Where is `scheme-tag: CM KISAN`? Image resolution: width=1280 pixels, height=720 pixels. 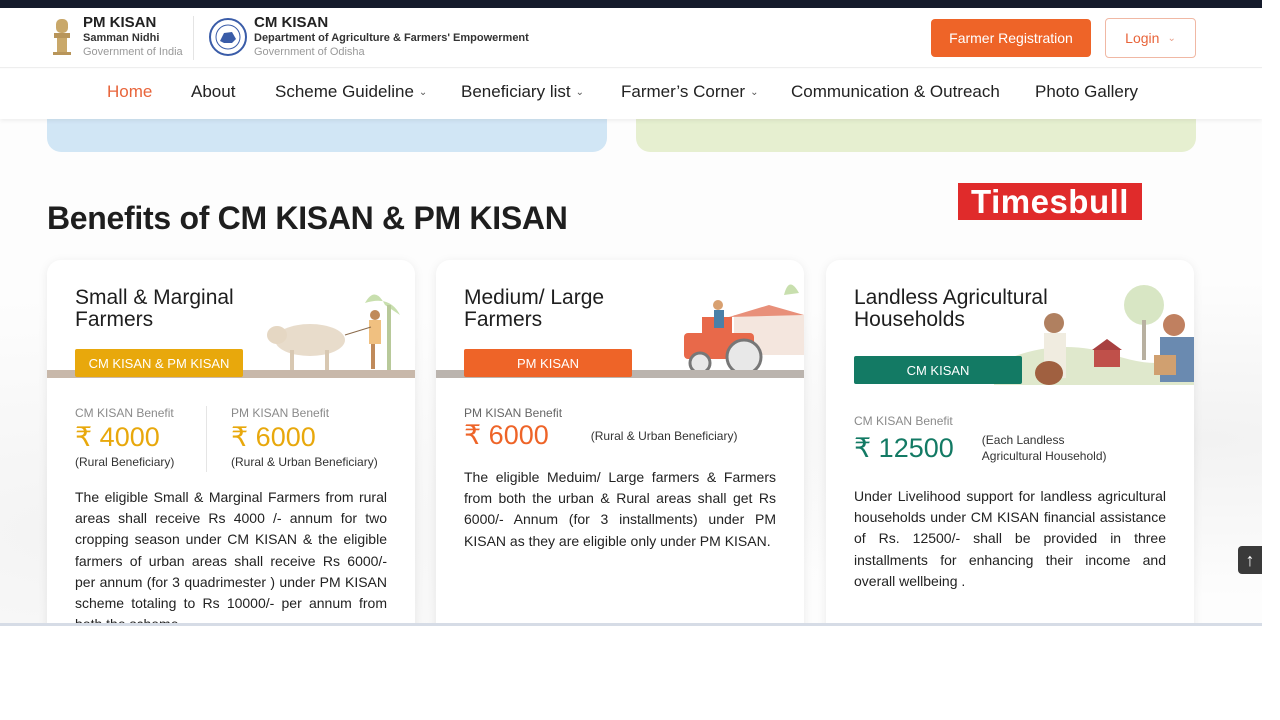 scheme-tag: CM KISAN is located at coordinates (938, 370).